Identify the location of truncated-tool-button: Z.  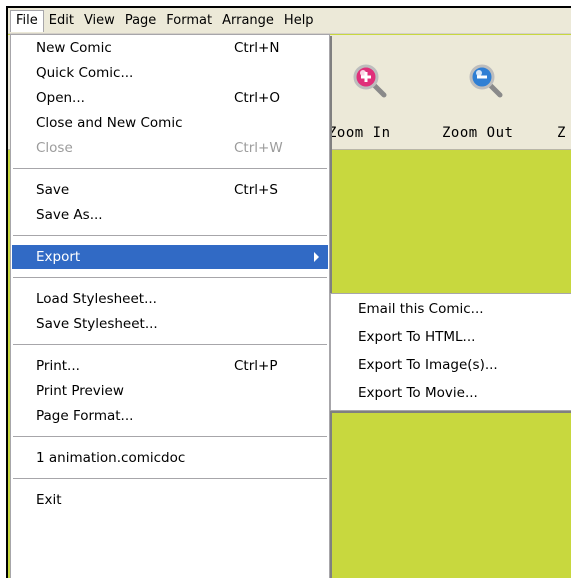
(562, 92).